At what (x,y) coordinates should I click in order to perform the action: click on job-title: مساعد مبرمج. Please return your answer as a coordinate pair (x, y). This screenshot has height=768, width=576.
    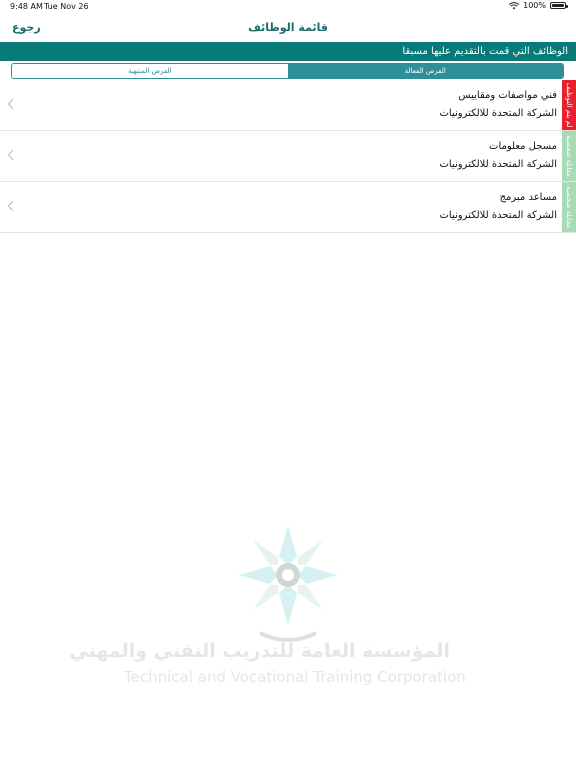
    Looking at the image, I should click on (528, 197).